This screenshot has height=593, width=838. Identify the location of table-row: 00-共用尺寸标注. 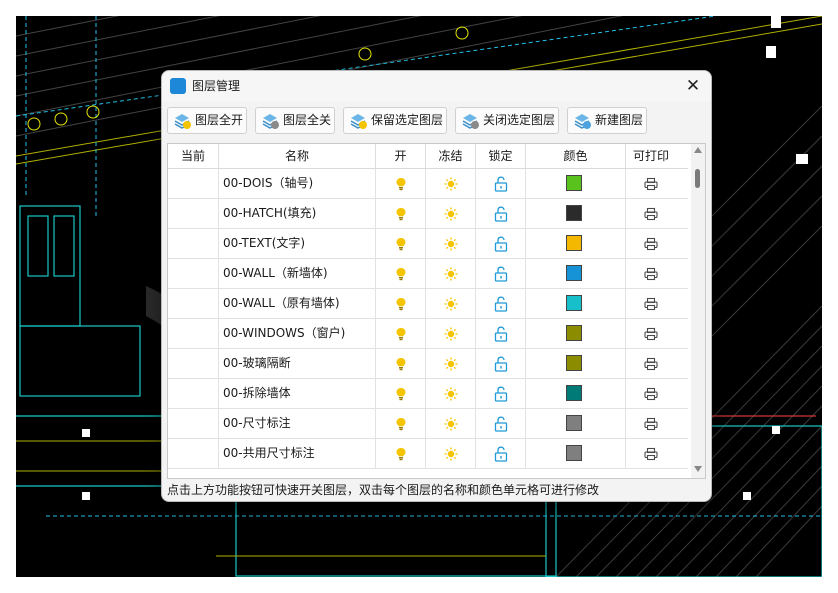
(428, 454).